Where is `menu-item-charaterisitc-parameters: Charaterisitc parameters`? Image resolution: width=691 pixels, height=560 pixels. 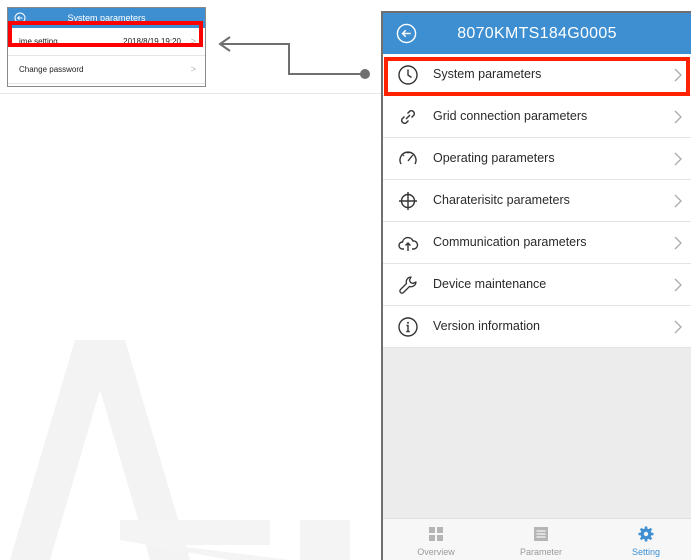
menu-item-charaterisitc-parameters: Charaterisitc parameters is located at coordinates (537, 201).